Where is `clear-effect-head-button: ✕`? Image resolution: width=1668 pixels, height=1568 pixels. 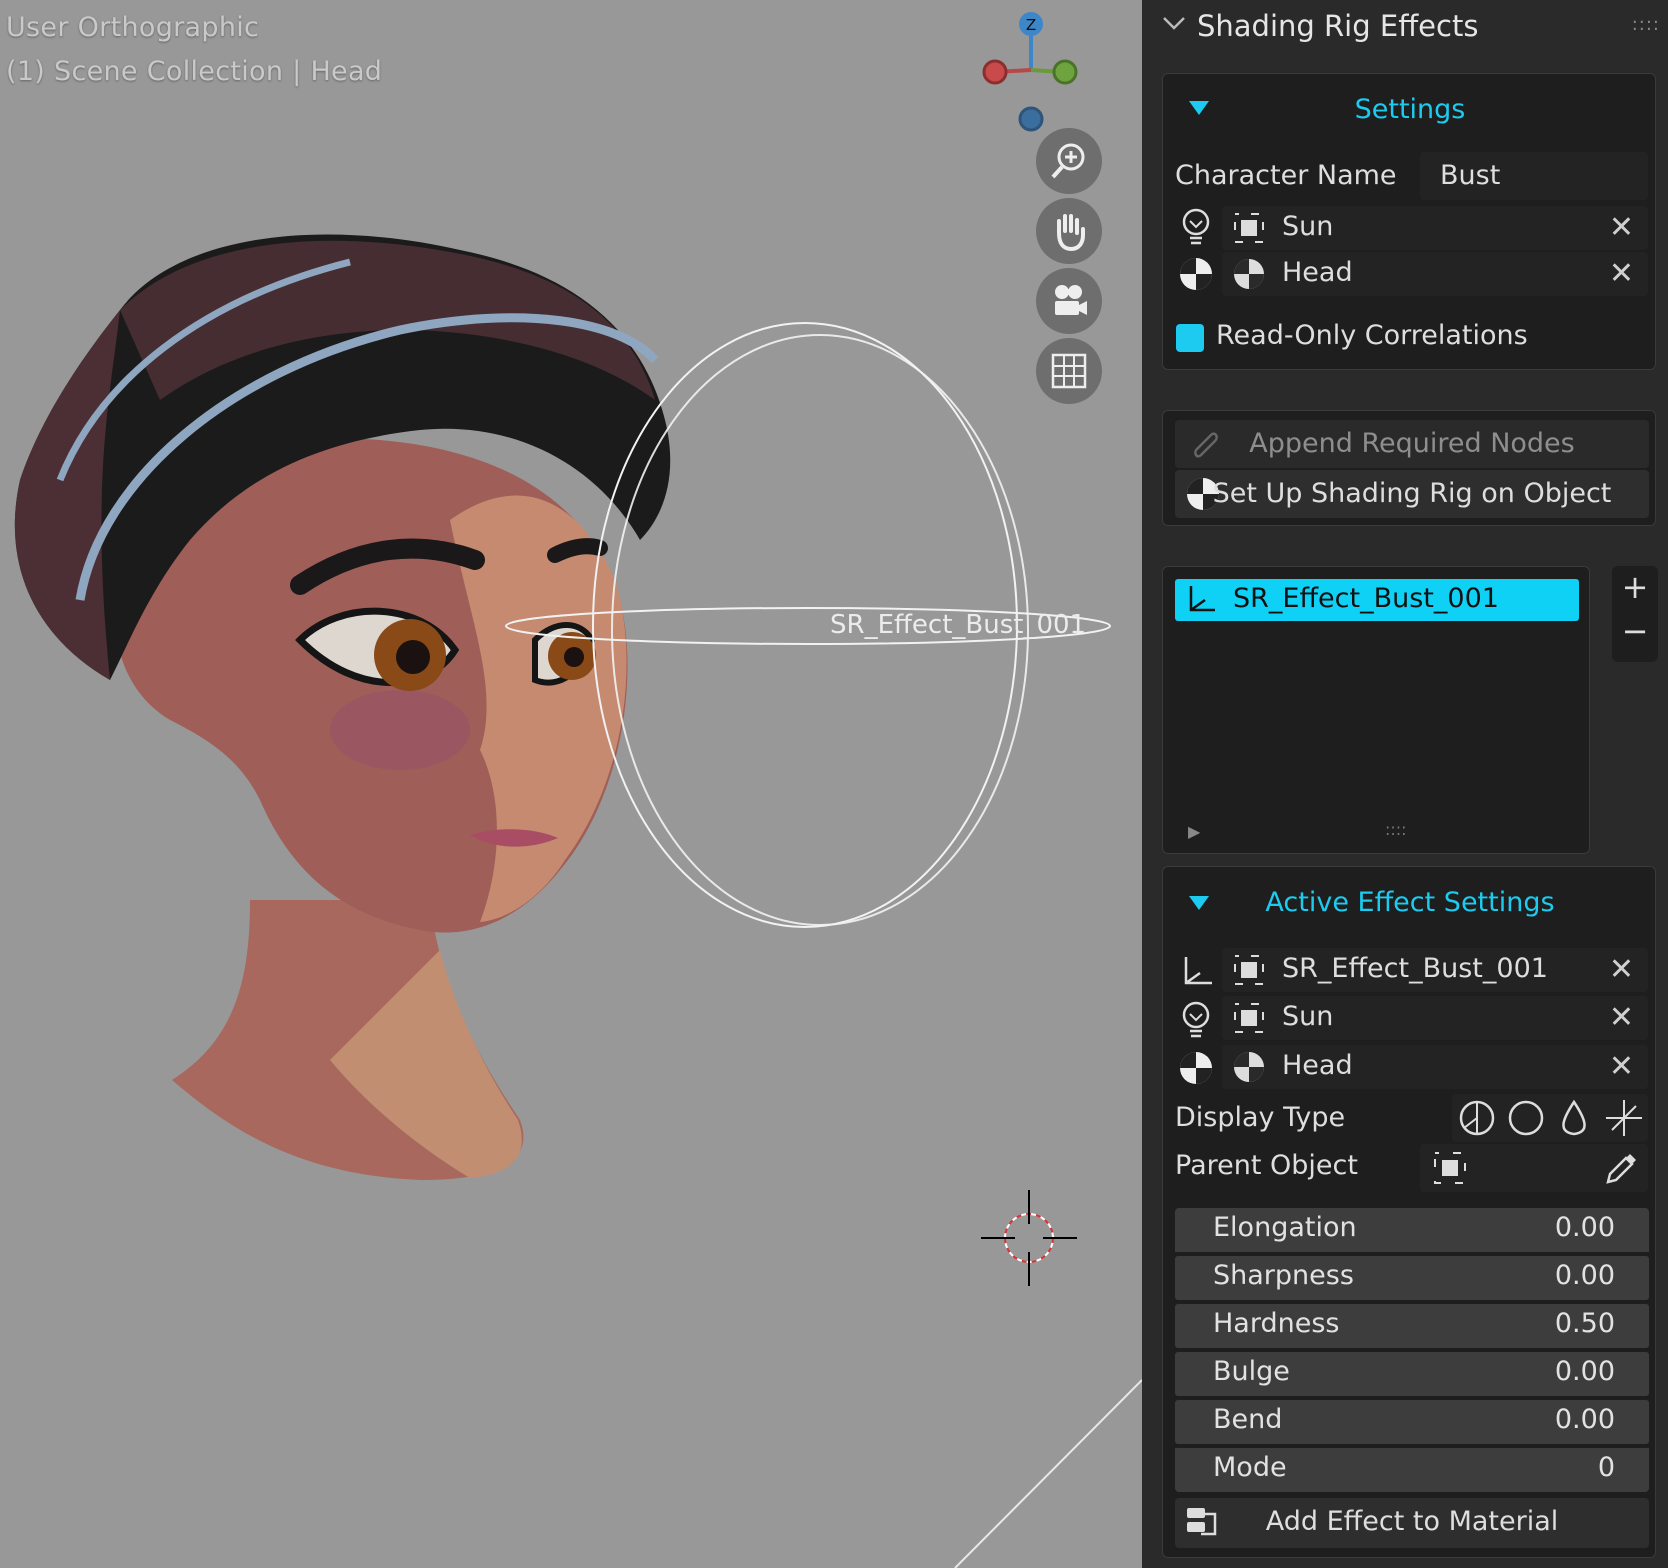 clear-effect-head-button: ✕ is located at coordinates (1621, 1067).